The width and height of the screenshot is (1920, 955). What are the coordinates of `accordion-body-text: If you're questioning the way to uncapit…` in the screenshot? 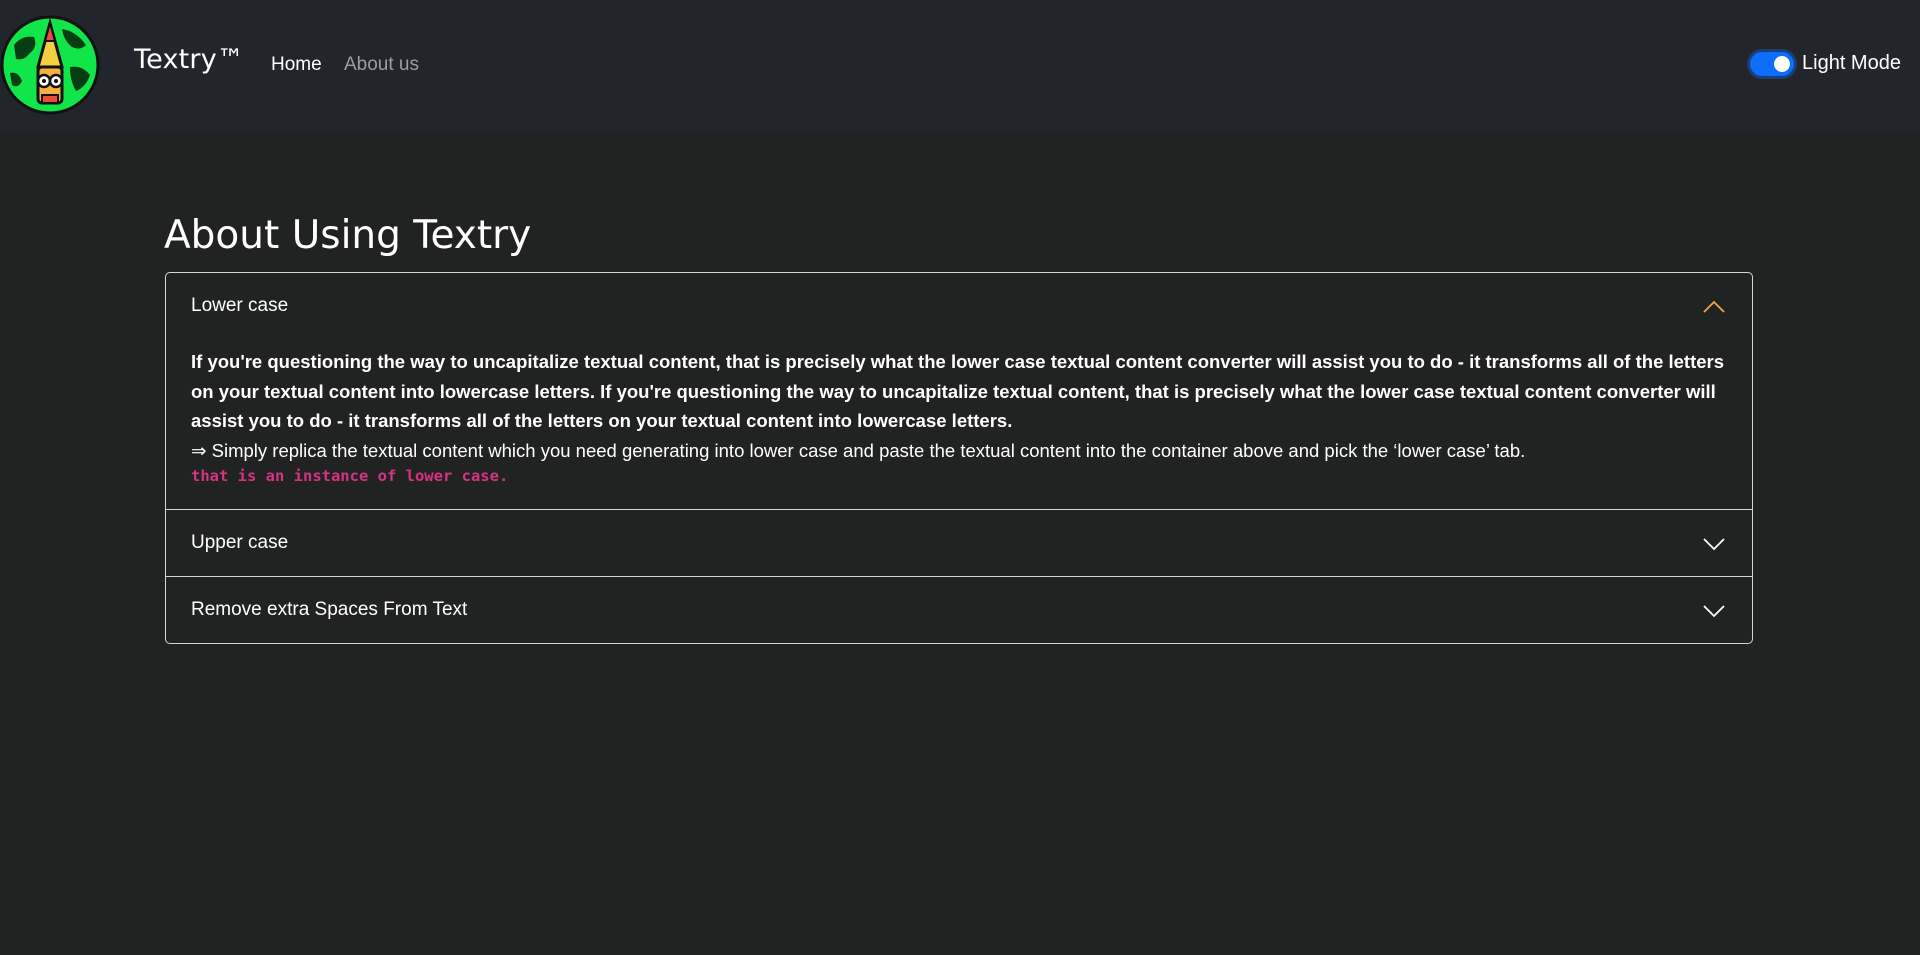 It's located at (958, 391).